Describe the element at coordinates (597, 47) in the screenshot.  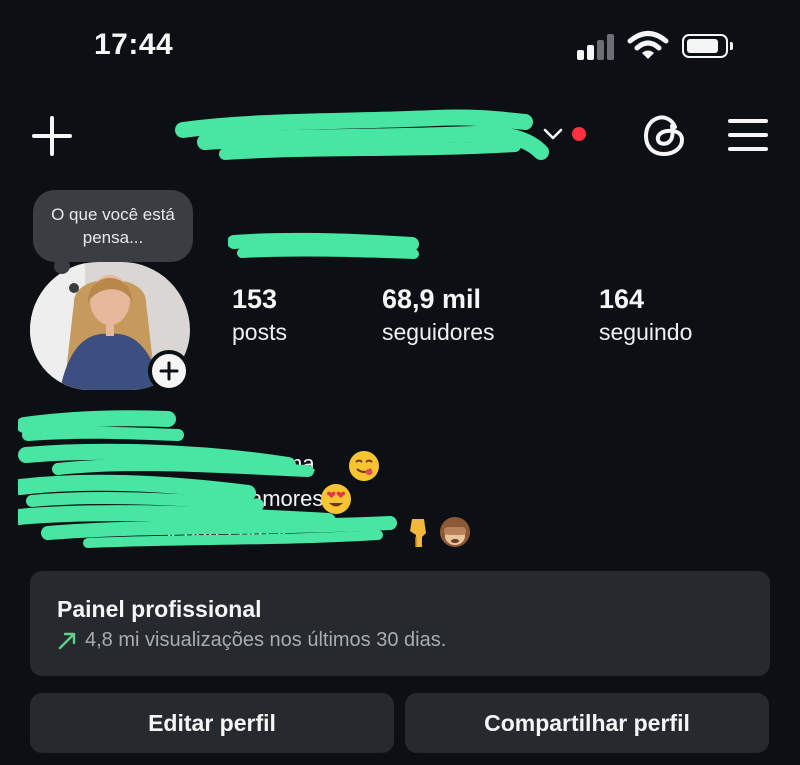
I see `cellular-signal-icon` at that location.